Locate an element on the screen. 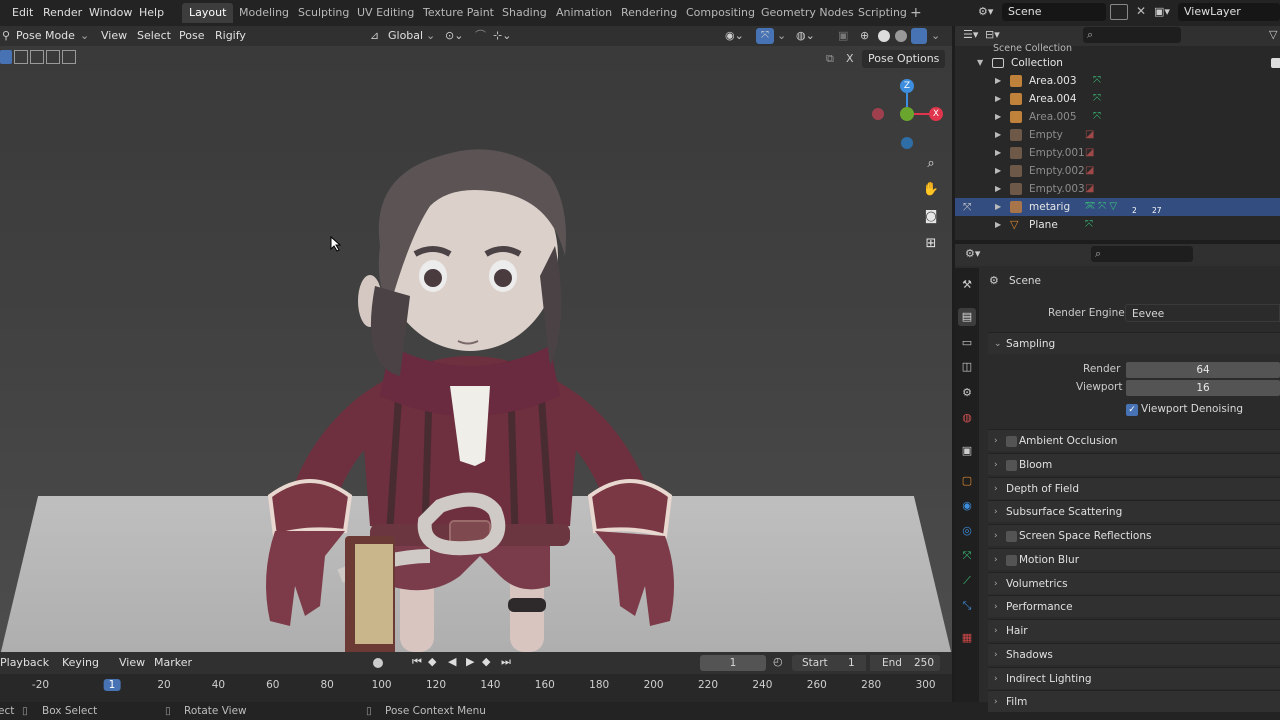  render-engine-dropdown: Eevee is located at coordinates (1202, 313).